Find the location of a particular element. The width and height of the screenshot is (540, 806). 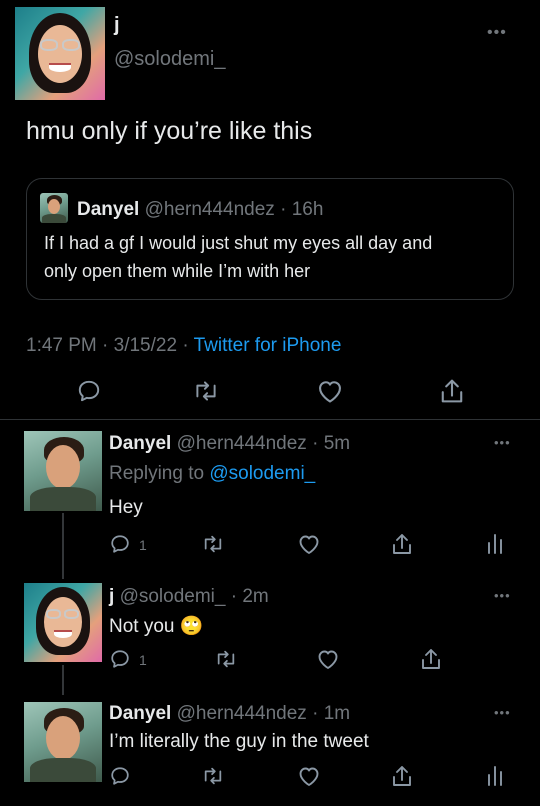

quoted-text-line-2: only open them while I’m with her is located at coordinates (177, 271).